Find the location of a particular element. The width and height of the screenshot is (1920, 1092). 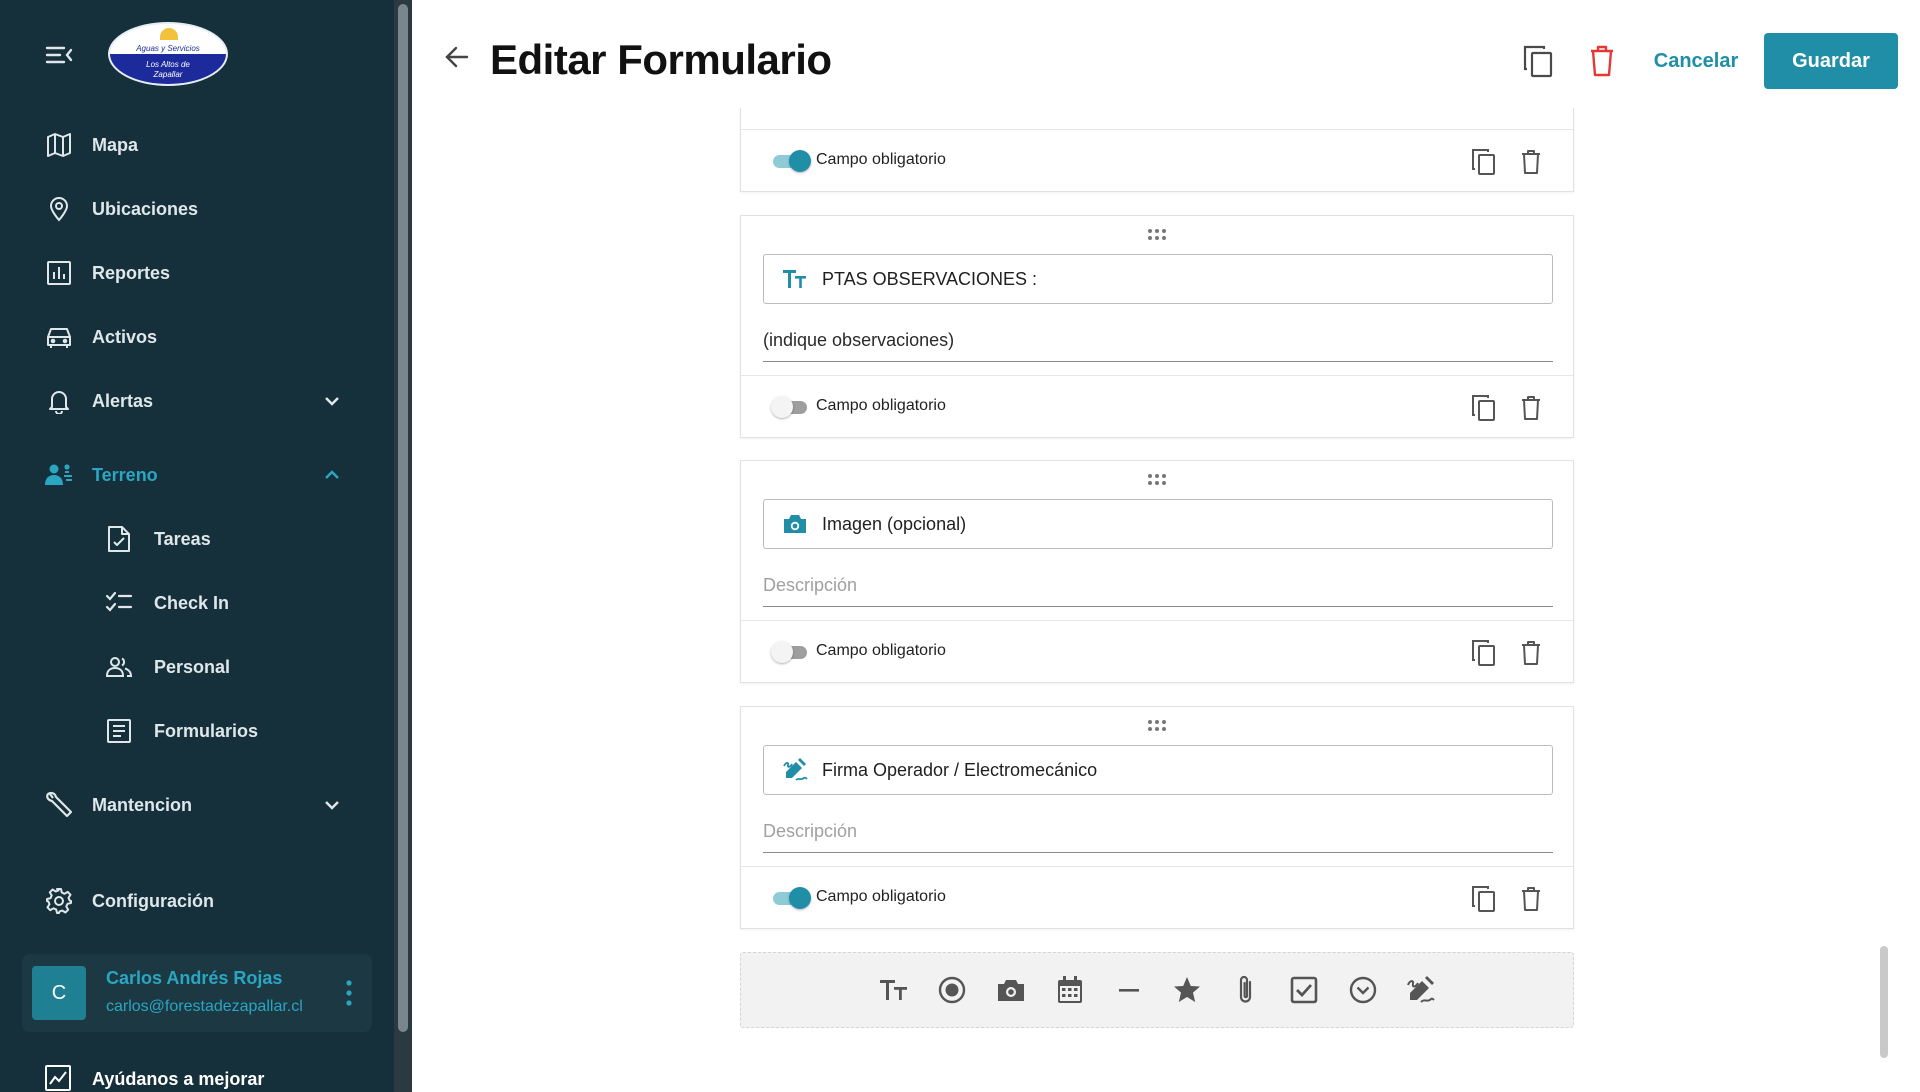

sidebar-subitem-tareas: Tareas is located at coordinates (157, 539).